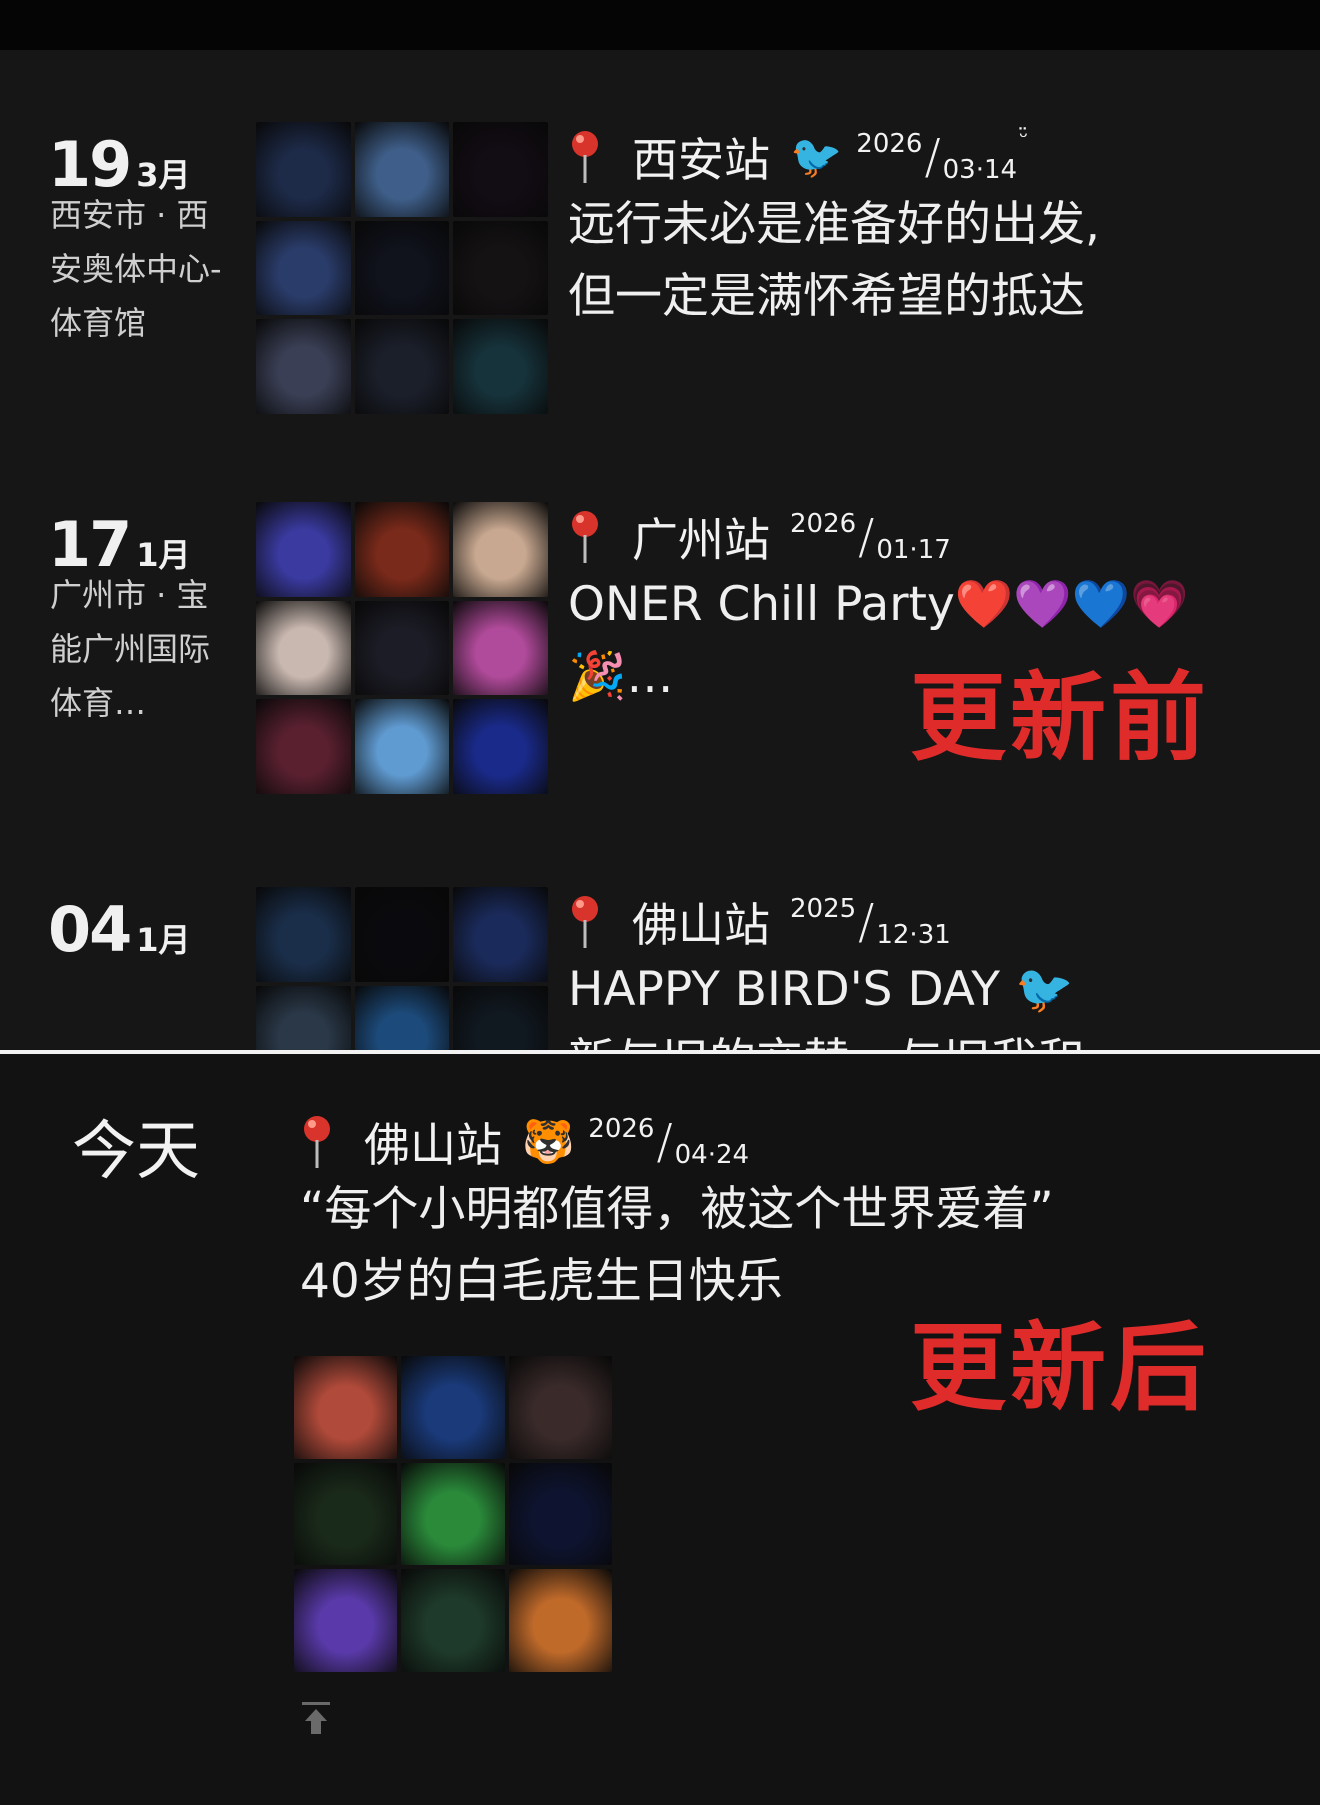 The height and width of the screenshot is (1805, 1320). I want to click on location-row: 西安站 🐦 2026/03·14 ᵕ̈, so click(918, 157).